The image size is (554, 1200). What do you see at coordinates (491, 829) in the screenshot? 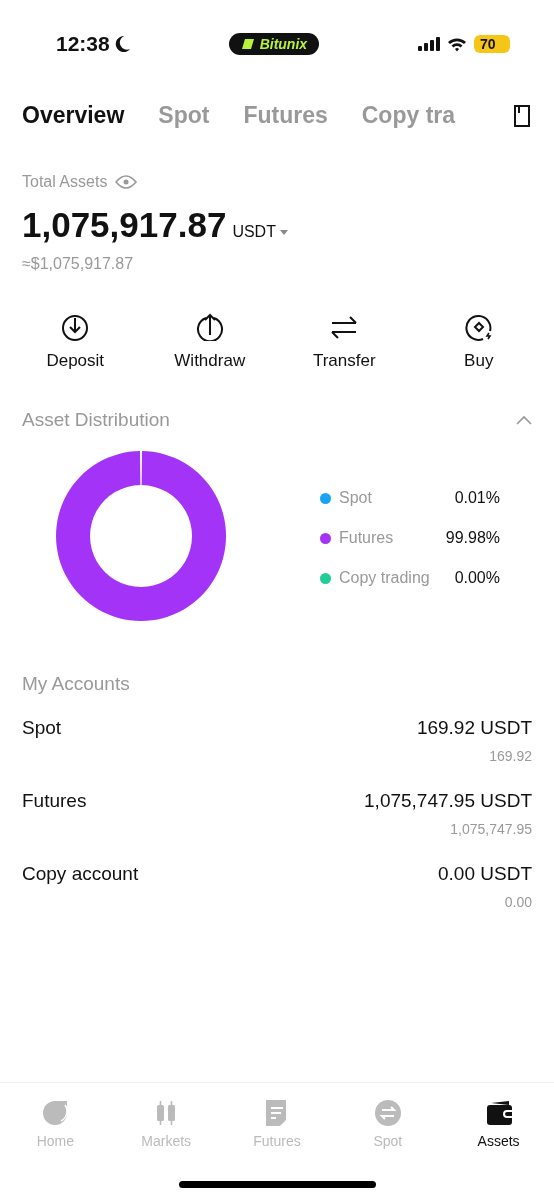
I see `account-subvalue: 1,075,747.95` at bounding box center [491, 829].